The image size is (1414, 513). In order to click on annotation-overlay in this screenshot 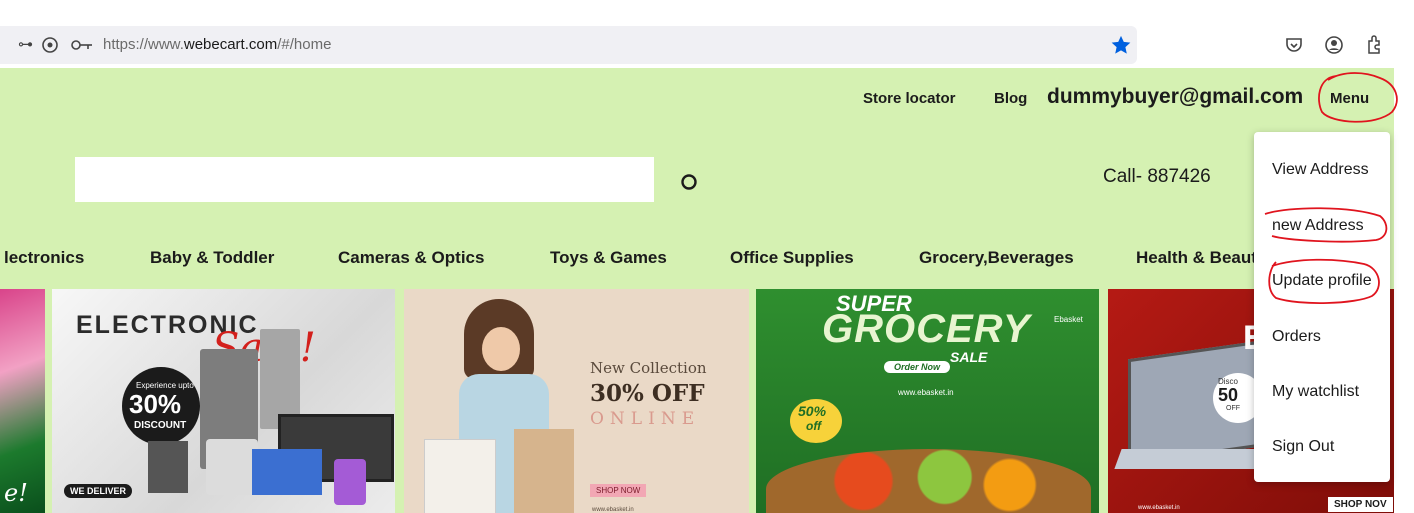, I will do `click(1331, 188)`.